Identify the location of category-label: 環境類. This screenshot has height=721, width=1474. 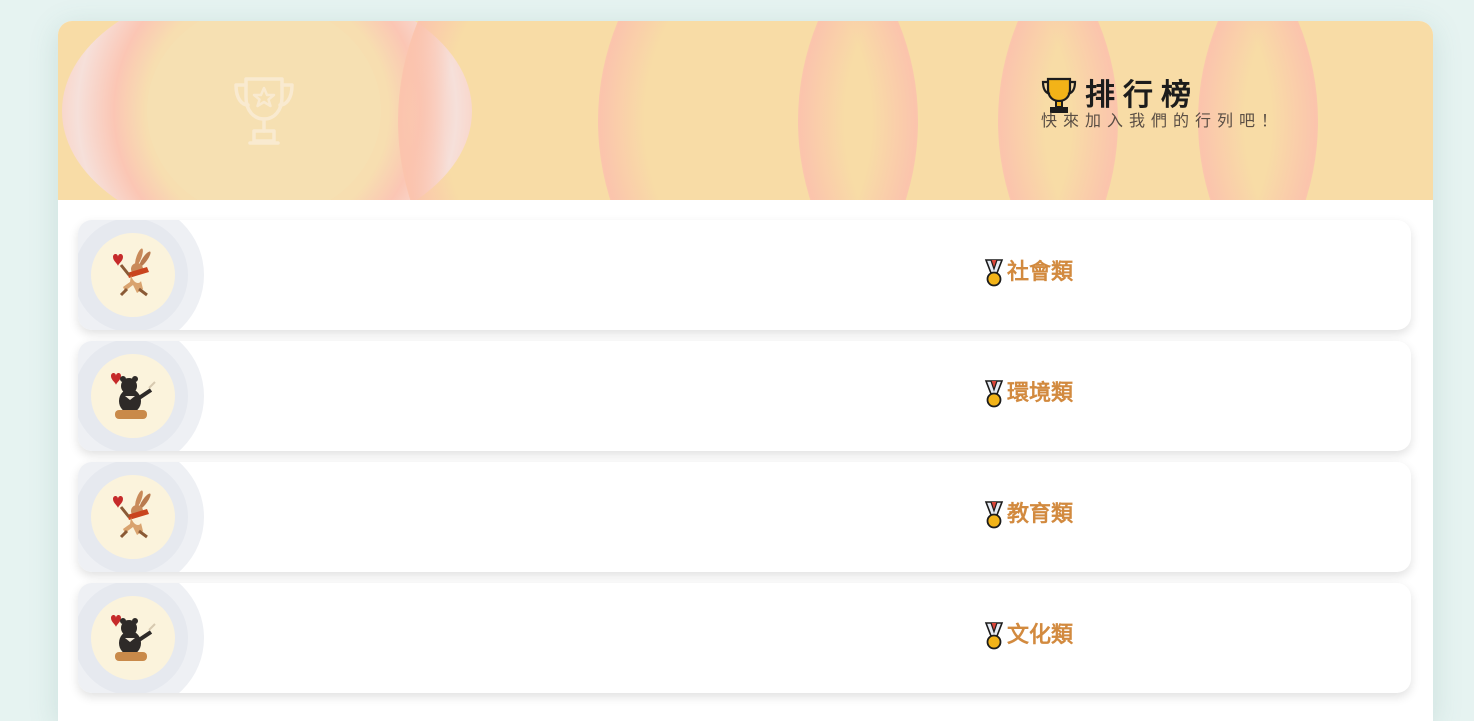
(1028, 394).